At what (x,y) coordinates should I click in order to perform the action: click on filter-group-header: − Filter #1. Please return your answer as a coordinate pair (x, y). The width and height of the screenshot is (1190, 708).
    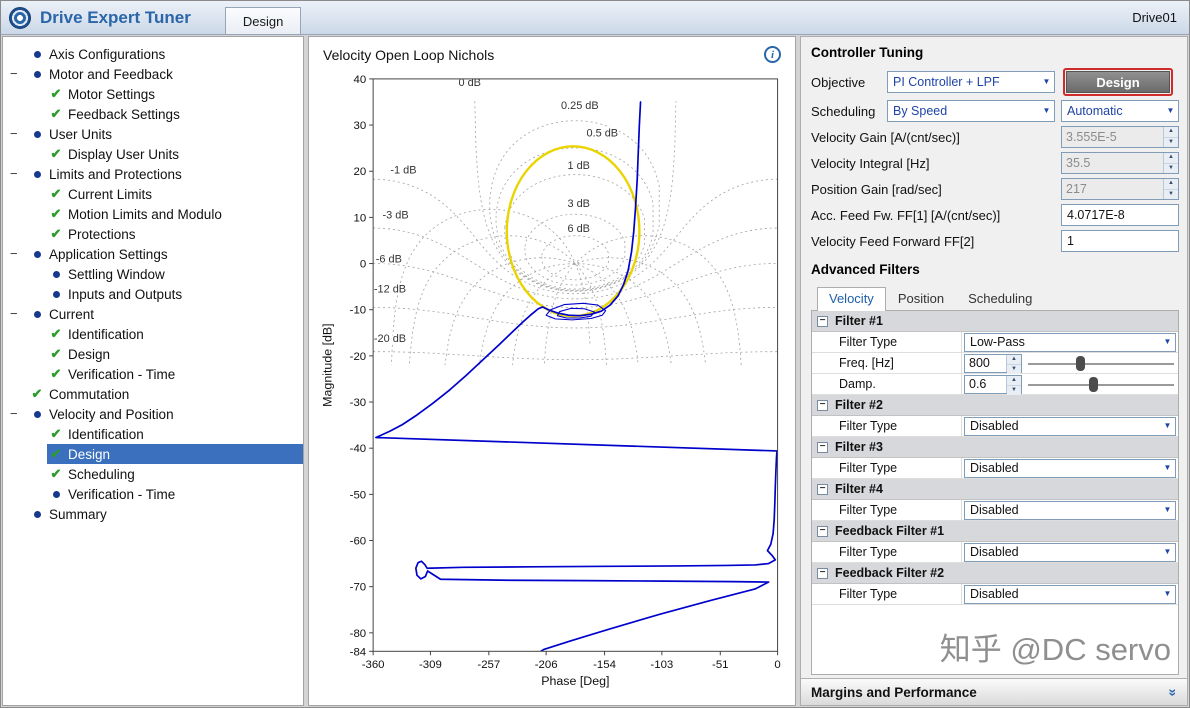
    Looking at the image, I should click on (995, 321).